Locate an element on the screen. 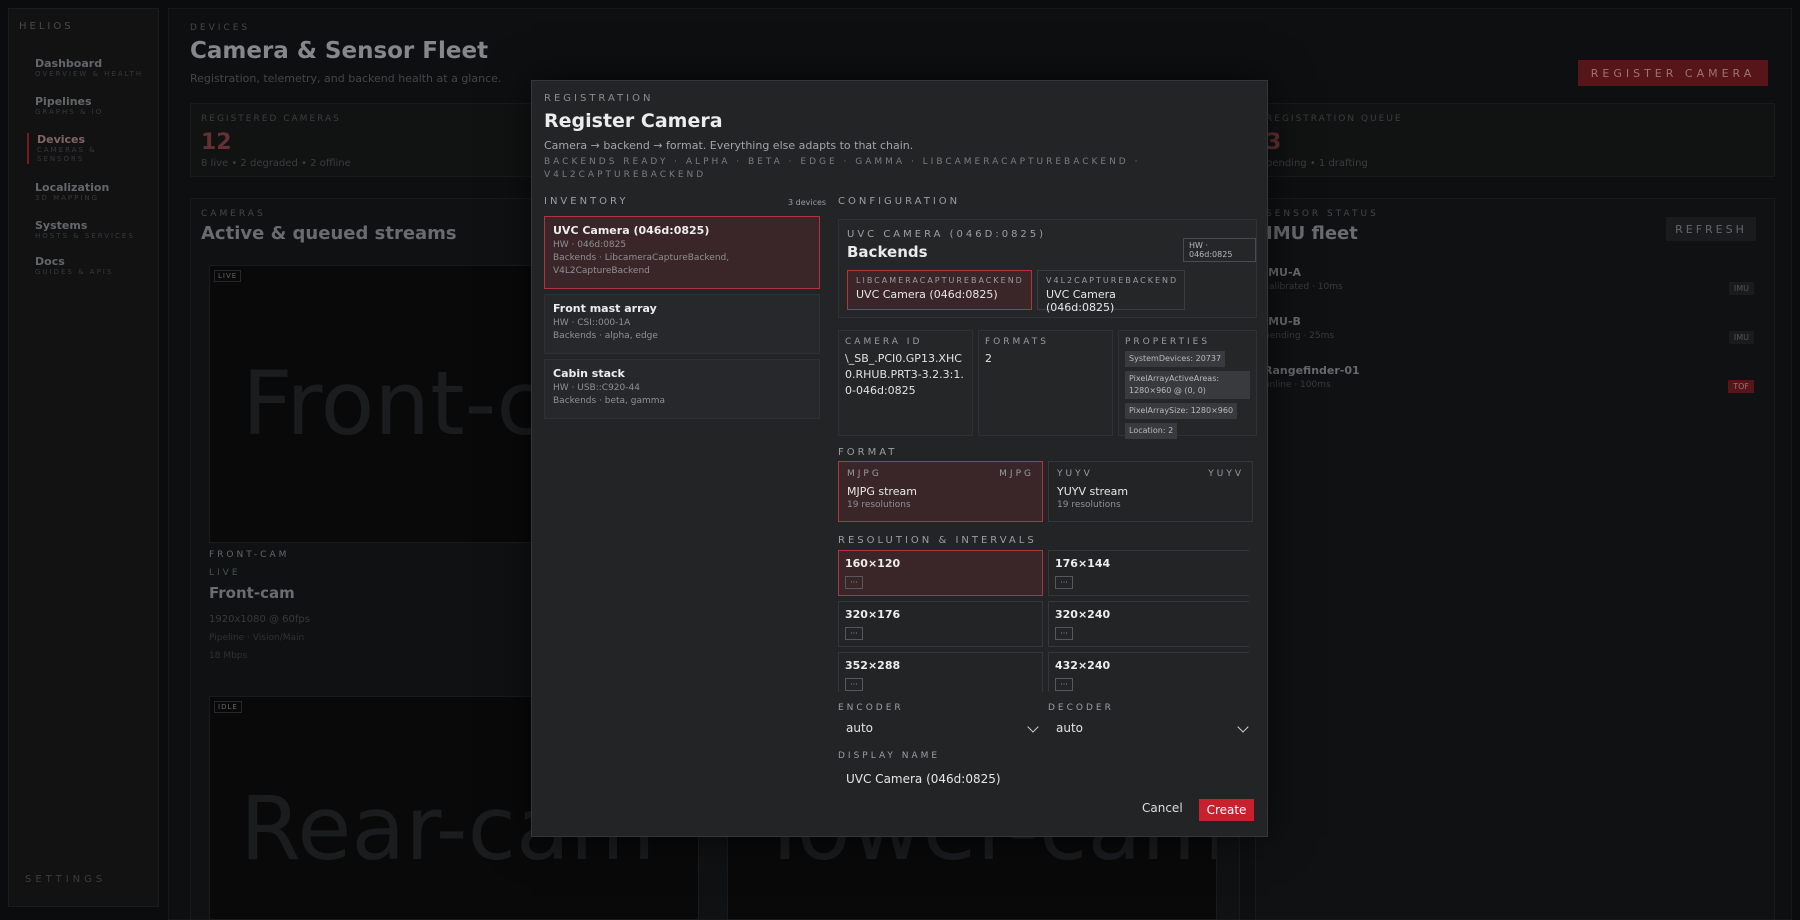 The height and width of the screenshot is (920, 1800). formats-value: 2 is located at coordinates (988, 358).